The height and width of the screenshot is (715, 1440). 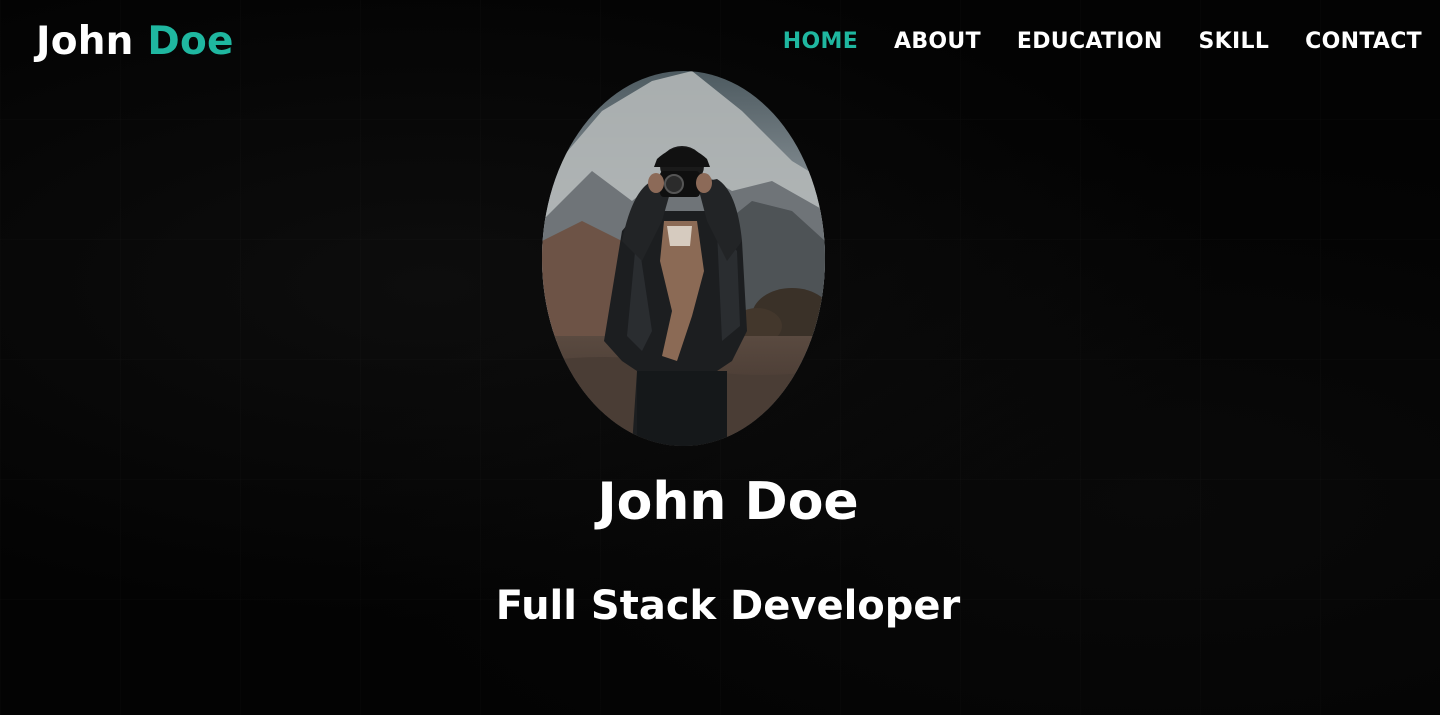 I want to click on profile-photo-illustration, so click(x=683, y=258).